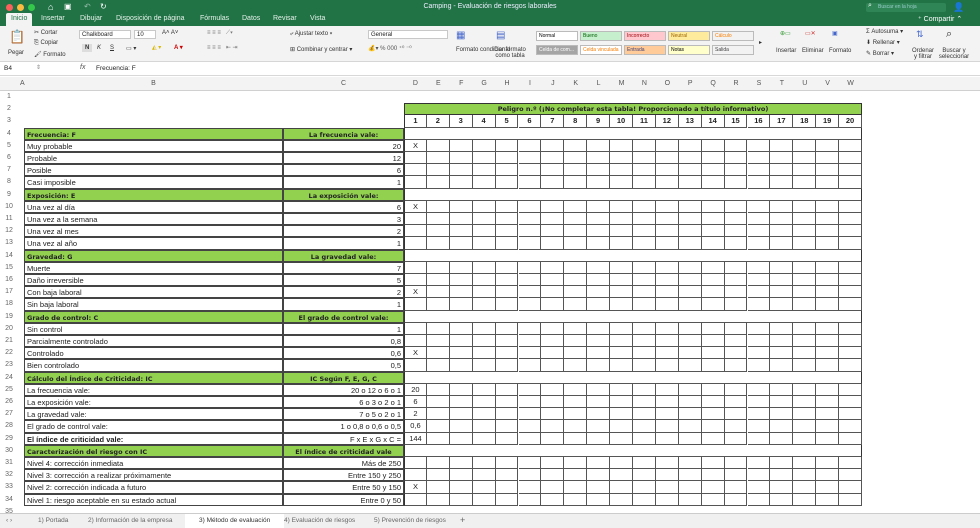 This screenshot has width=980, height=528. Describe the element at coordinates (850, 83) in the screenshot. I see `column-header-W: W` at that location.